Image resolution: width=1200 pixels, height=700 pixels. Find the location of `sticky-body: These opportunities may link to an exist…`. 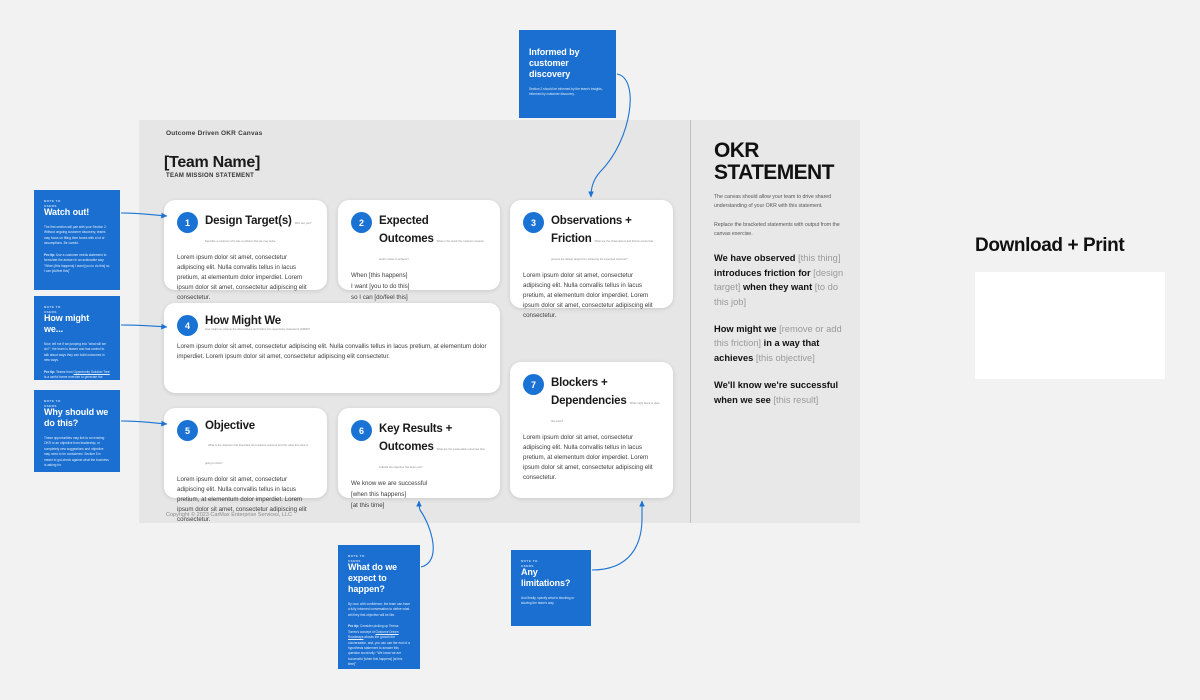

sticky-body: These opportunities may link to an exist… is located at coordinates (76, 451).